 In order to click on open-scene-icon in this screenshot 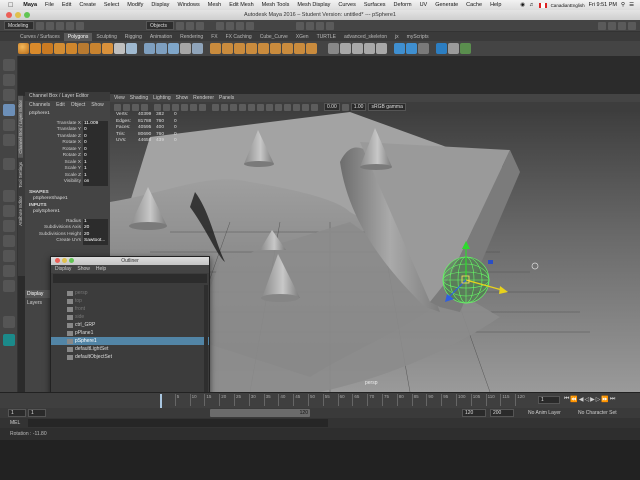, I will do `click(50, 25)`.